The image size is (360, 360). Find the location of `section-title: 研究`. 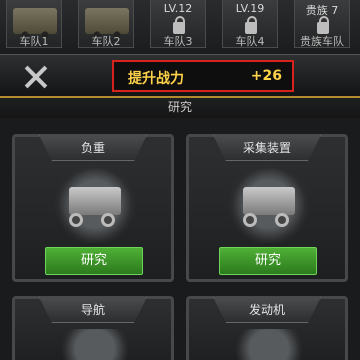

section-title: 研究 is located at coordinates (180, 108).